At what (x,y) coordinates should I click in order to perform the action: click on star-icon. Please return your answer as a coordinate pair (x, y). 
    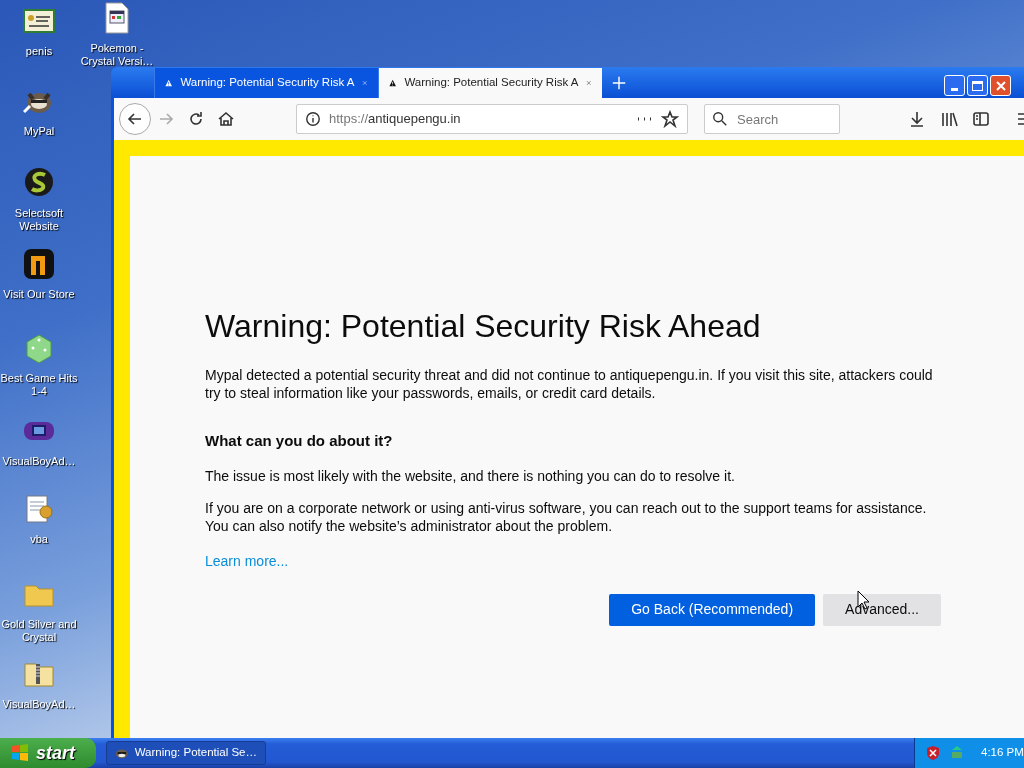
    Looking at the image, I should click on (670, 119).